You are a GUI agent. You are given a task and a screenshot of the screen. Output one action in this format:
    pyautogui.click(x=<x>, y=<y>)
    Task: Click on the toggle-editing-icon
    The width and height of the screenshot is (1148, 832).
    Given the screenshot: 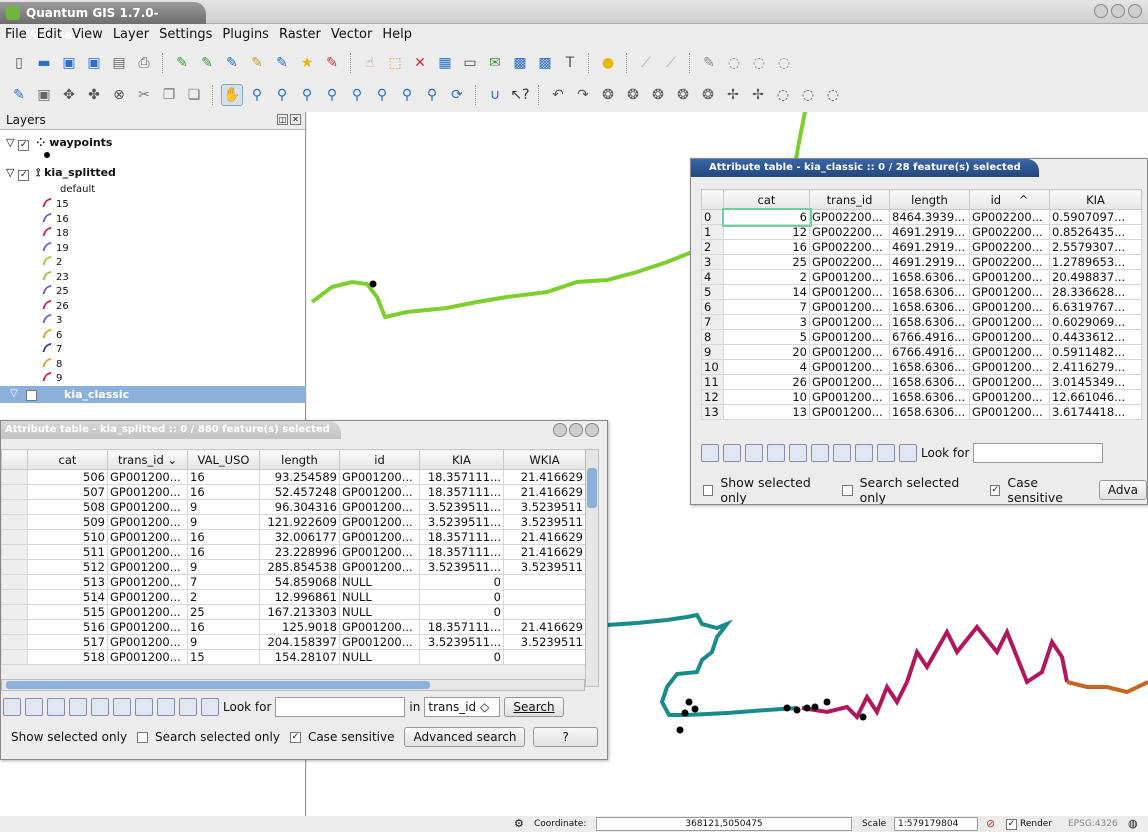 What is the action you would take?
    pyautogui.click(x=122, y=707)
    